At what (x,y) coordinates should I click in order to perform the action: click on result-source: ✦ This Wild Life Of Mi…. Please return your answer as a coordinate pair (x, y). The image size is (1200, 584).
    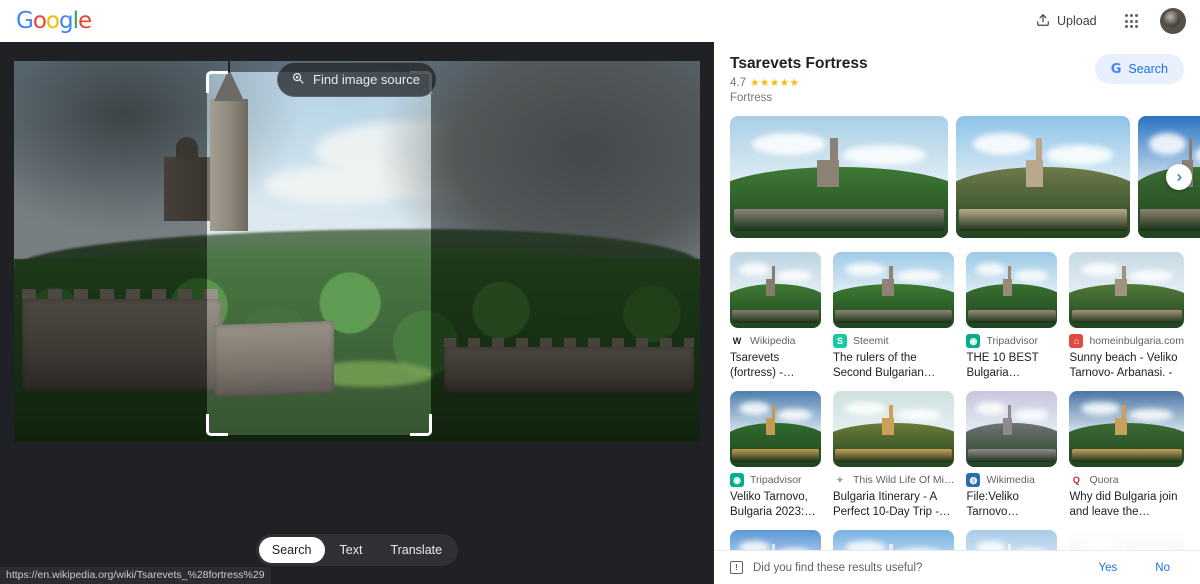
    Looking at the image, I should click on (893, 480).